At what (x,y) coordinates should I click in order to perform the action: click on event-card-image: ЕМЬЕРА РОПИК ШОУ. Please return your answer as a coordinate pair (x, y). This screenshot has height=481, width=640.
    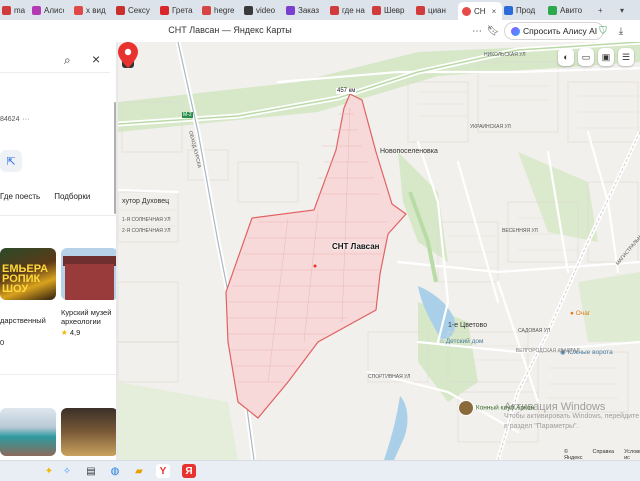
    Looking at the image, I should click on (28, 274).